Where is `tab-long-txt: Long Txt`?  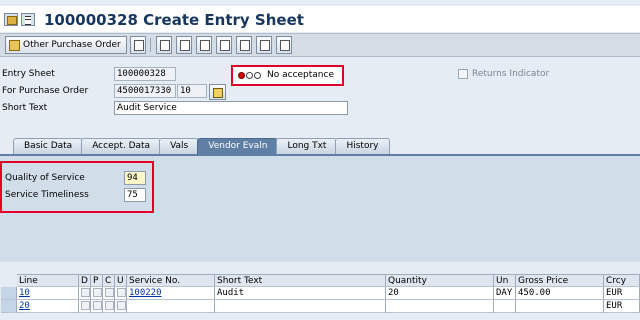 tab-long-txt: Long Txt is located at coordinates (307, 146).